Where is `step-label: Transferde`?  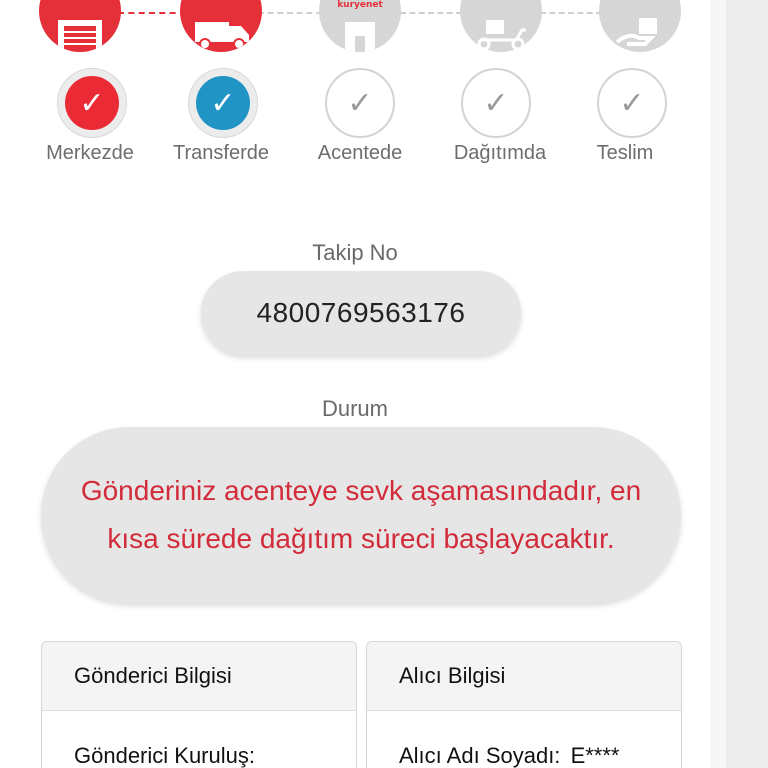
step-label: Transferde is located at coordinates (221, 153).